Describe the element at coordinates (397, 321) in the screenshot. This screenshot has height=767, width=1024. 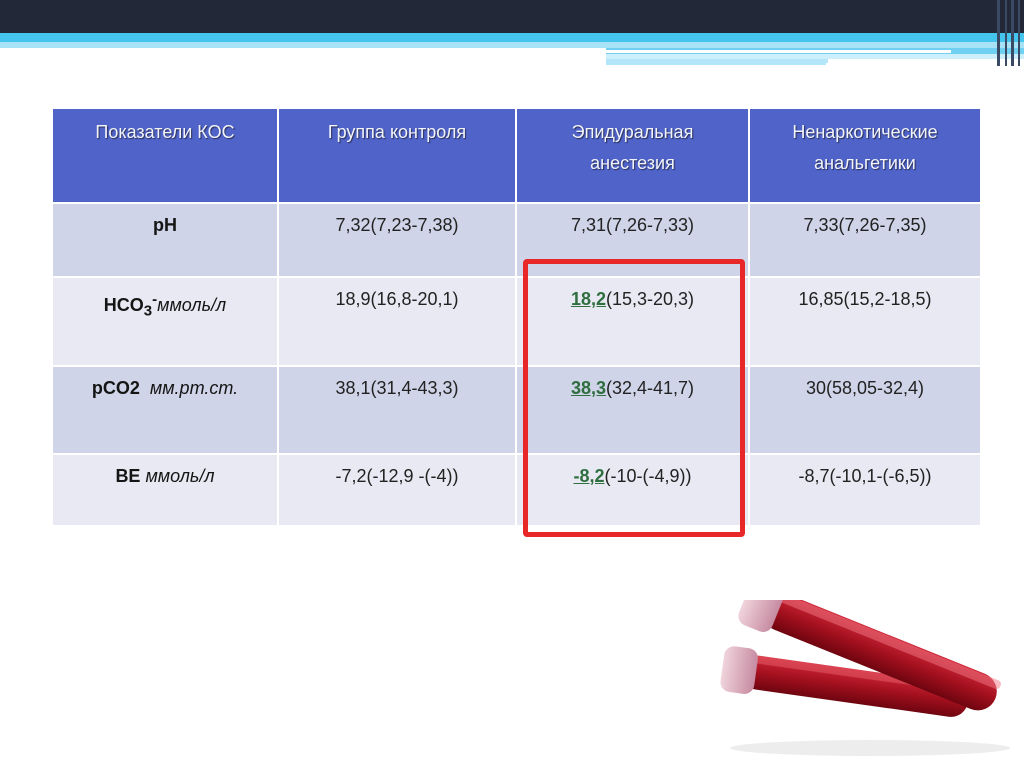
I see `cell-control: 18,9(16,8-20,1)` at that location.